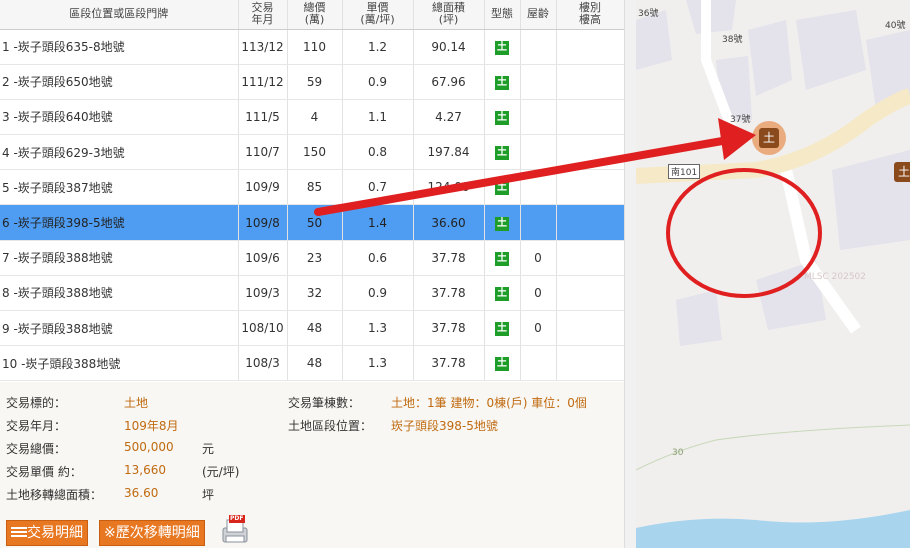 The width and height of the screenshot is (910, 549). What do you see at coordinates (449, 47) in the screenshot?
I see `cell-area: 90.14` at bounding box center [449, 47].